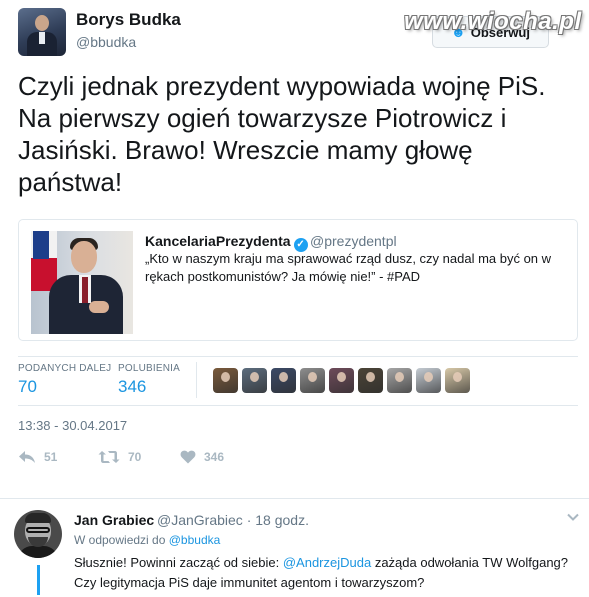  What do you see at coordinates (196, 380) in the screenshot?
I see `stats-separator` at bounding box center [196, 380].